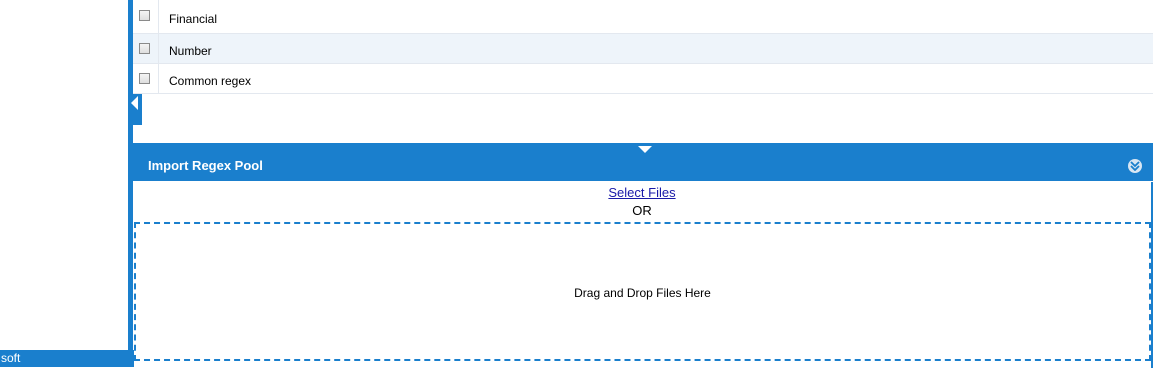  Describe the element at coordinates (205, 165) in the screenshot. I see `panel-title: Import Regex Pool` at that location.